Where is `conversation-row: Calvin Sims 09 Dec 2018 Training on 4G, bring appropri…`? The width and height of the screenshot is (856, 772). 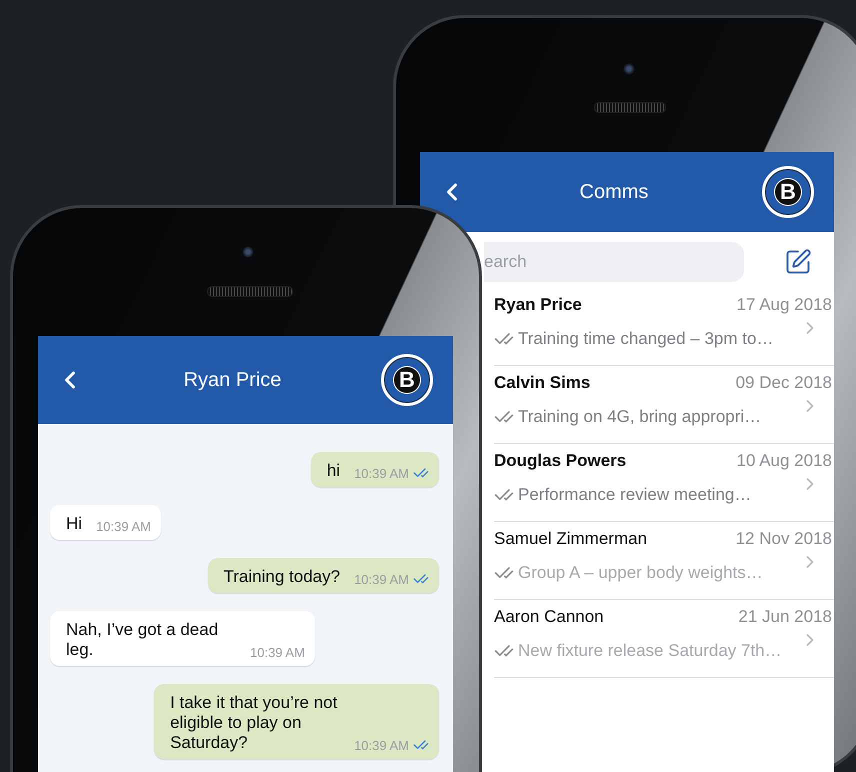
conversation-row: Calvin Sims 09 Dec 2018 Training on 4G, bring appropri… is located at coordinates (664, 405).